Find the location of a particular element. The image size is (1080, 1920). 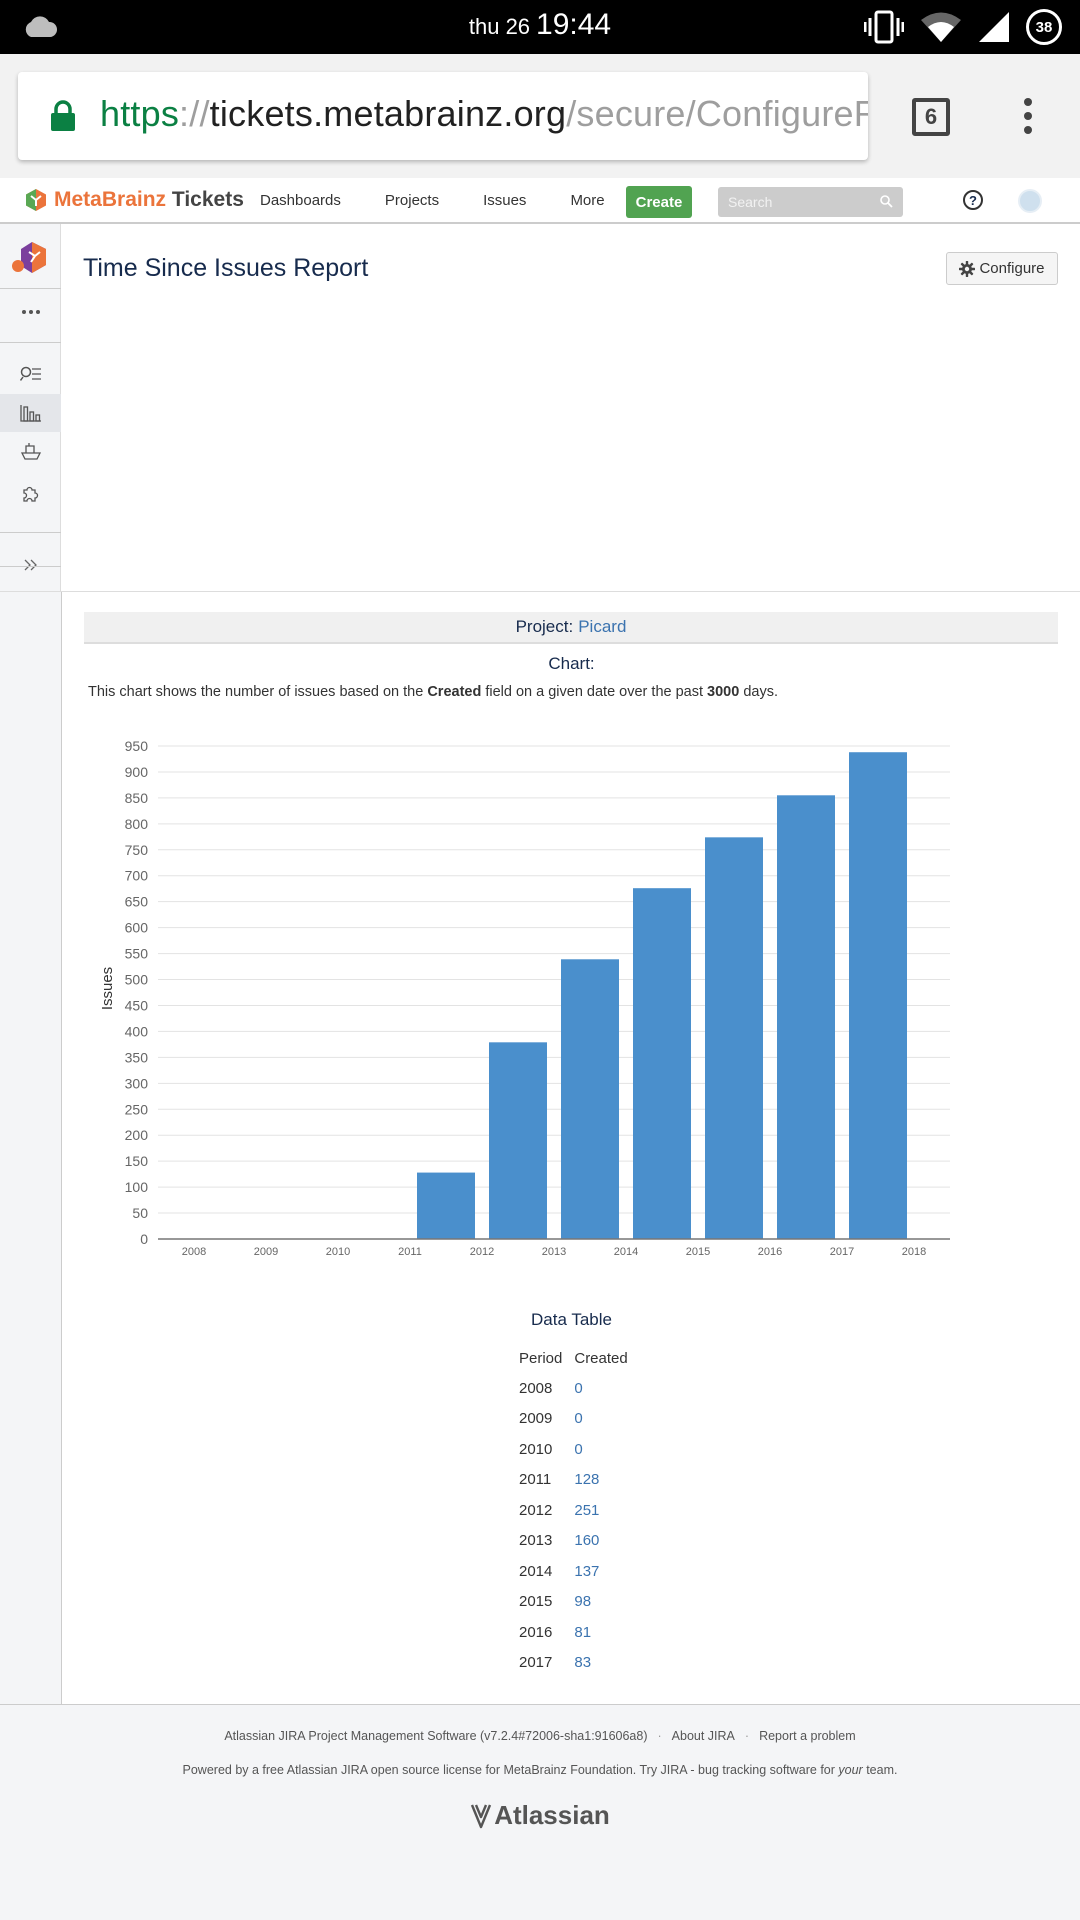

table-row: 2008 0 is located at coordinates (573, 1388).